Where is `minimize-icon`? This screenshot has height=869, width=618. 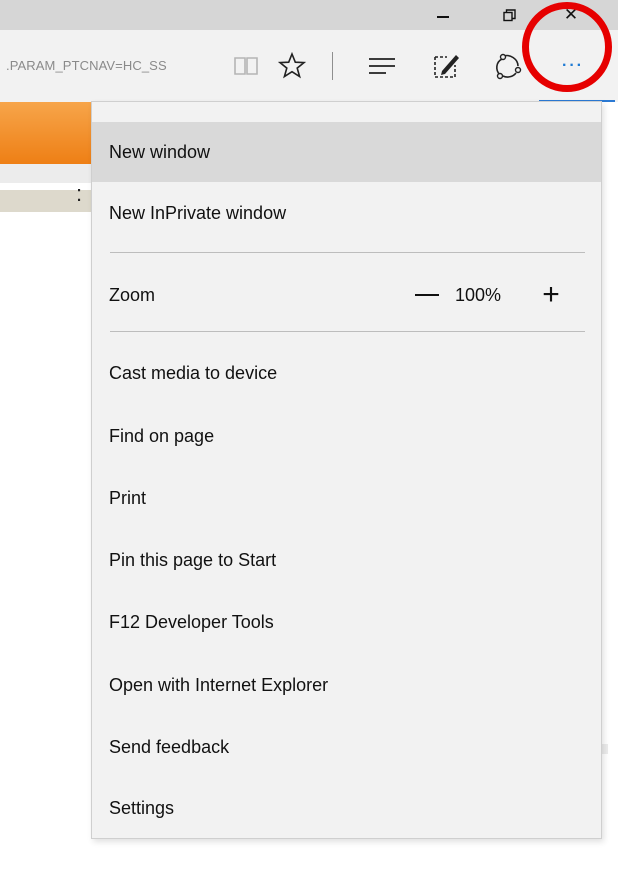
minimize-icon is located at coordinates (443, 17).